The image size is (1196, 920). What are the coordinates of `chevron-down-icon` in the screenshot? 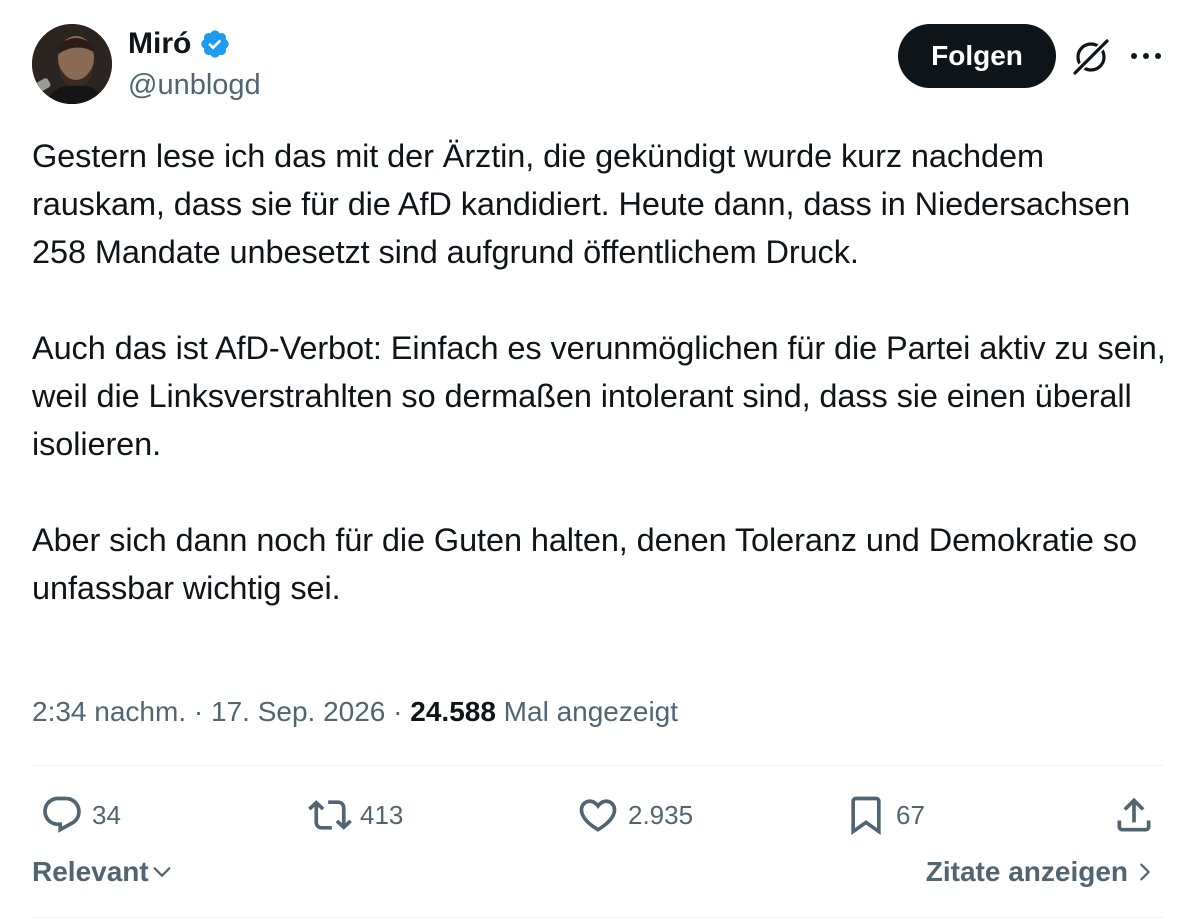 It's located at (162, 872).